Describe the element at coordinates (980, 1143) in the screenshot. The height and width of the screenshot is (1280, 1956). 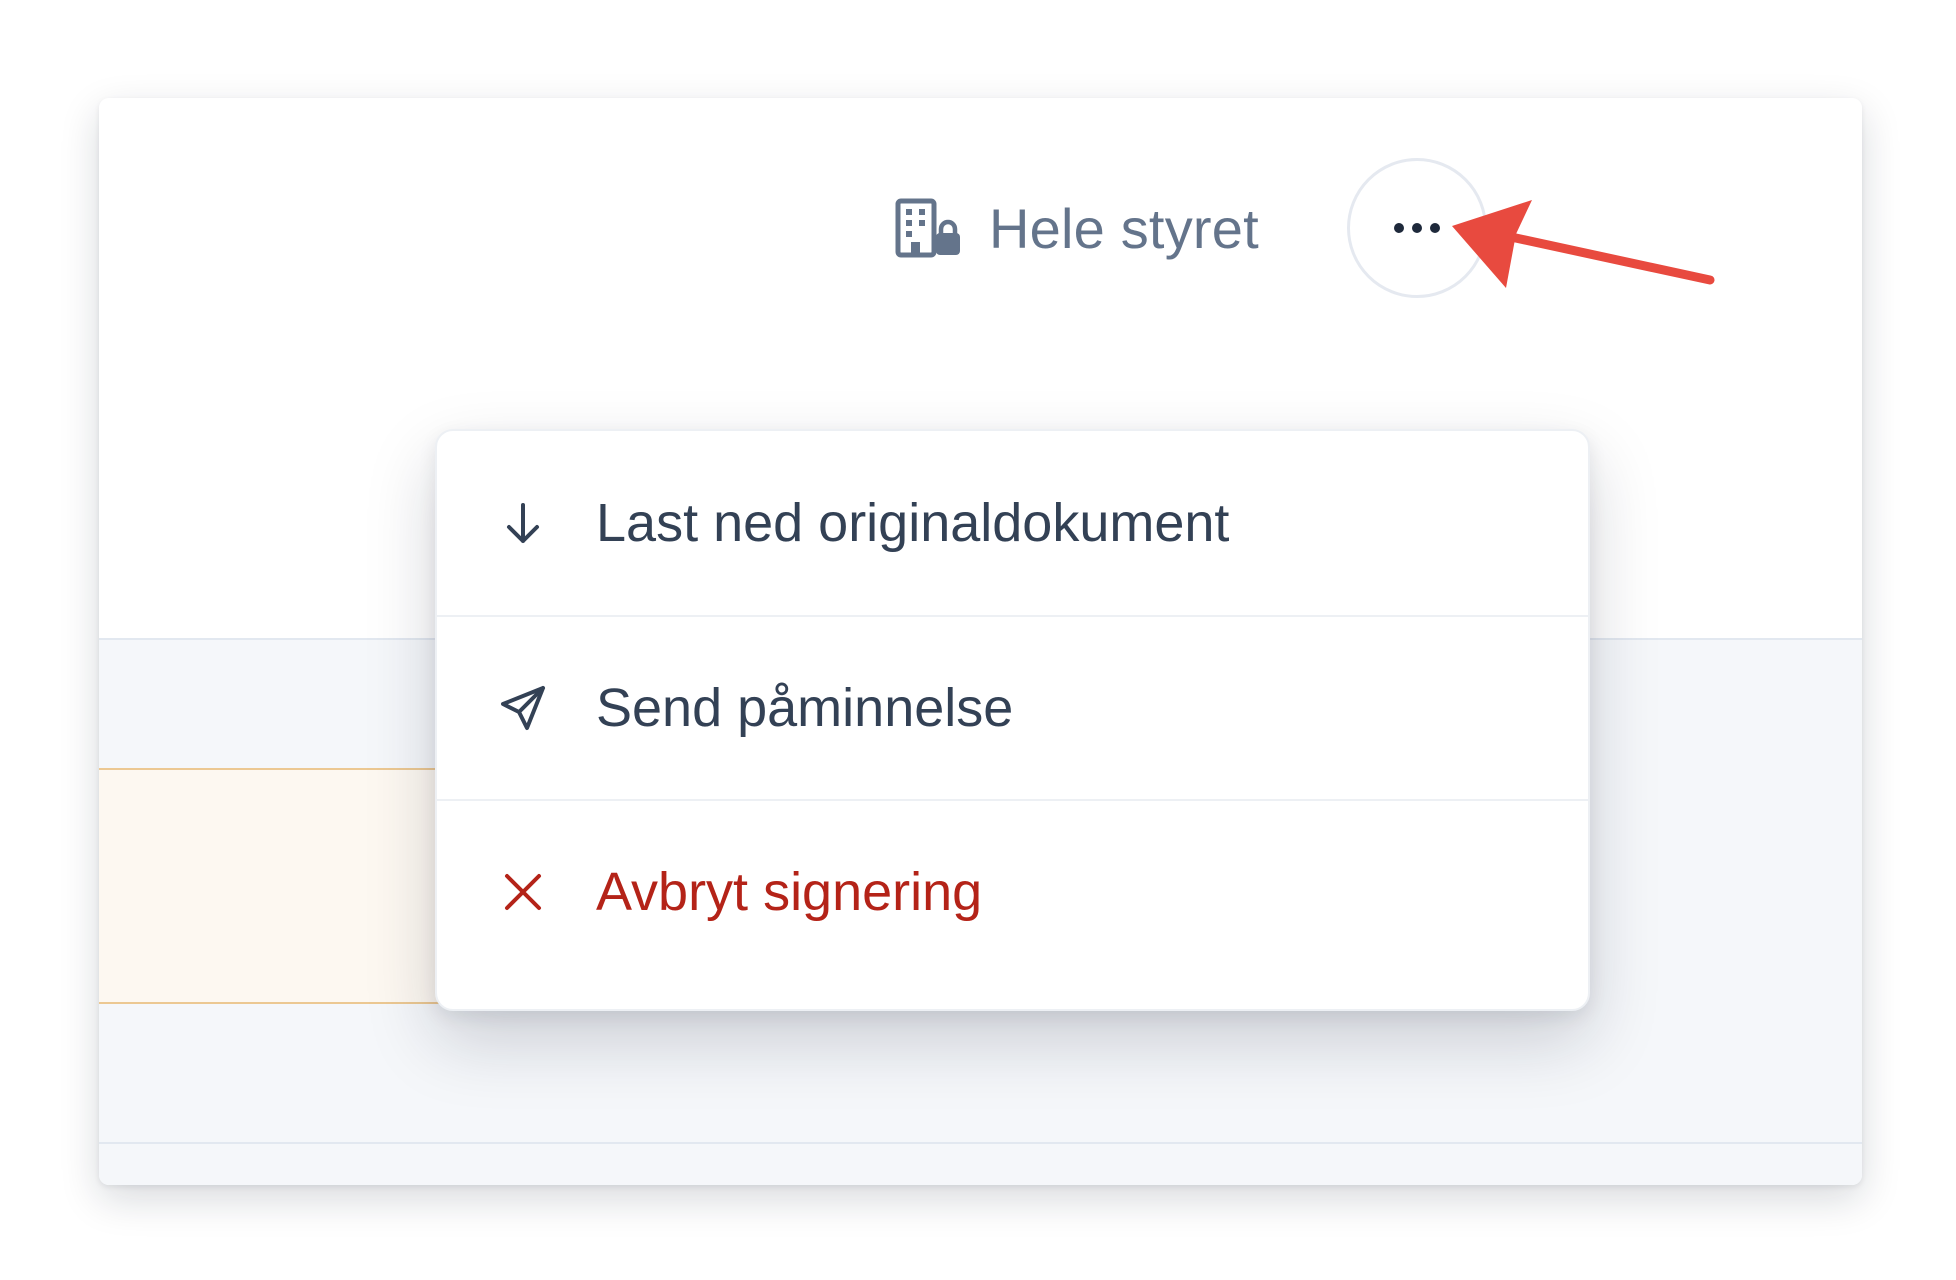
I see `divider` at that location.